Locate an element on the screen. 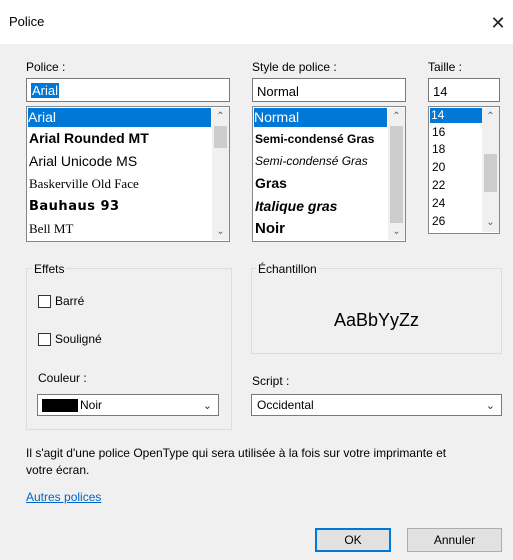  script-value: Occidental is located at coordinates (285, 405).